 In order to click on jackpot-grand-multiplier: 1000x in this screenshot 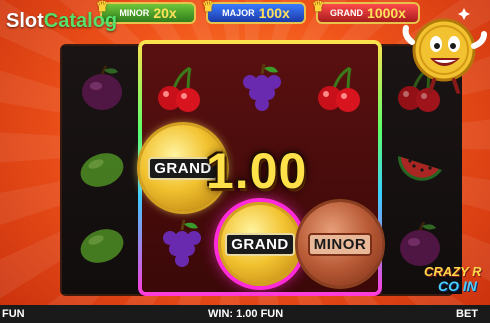, I will do `click(386, 13)`.